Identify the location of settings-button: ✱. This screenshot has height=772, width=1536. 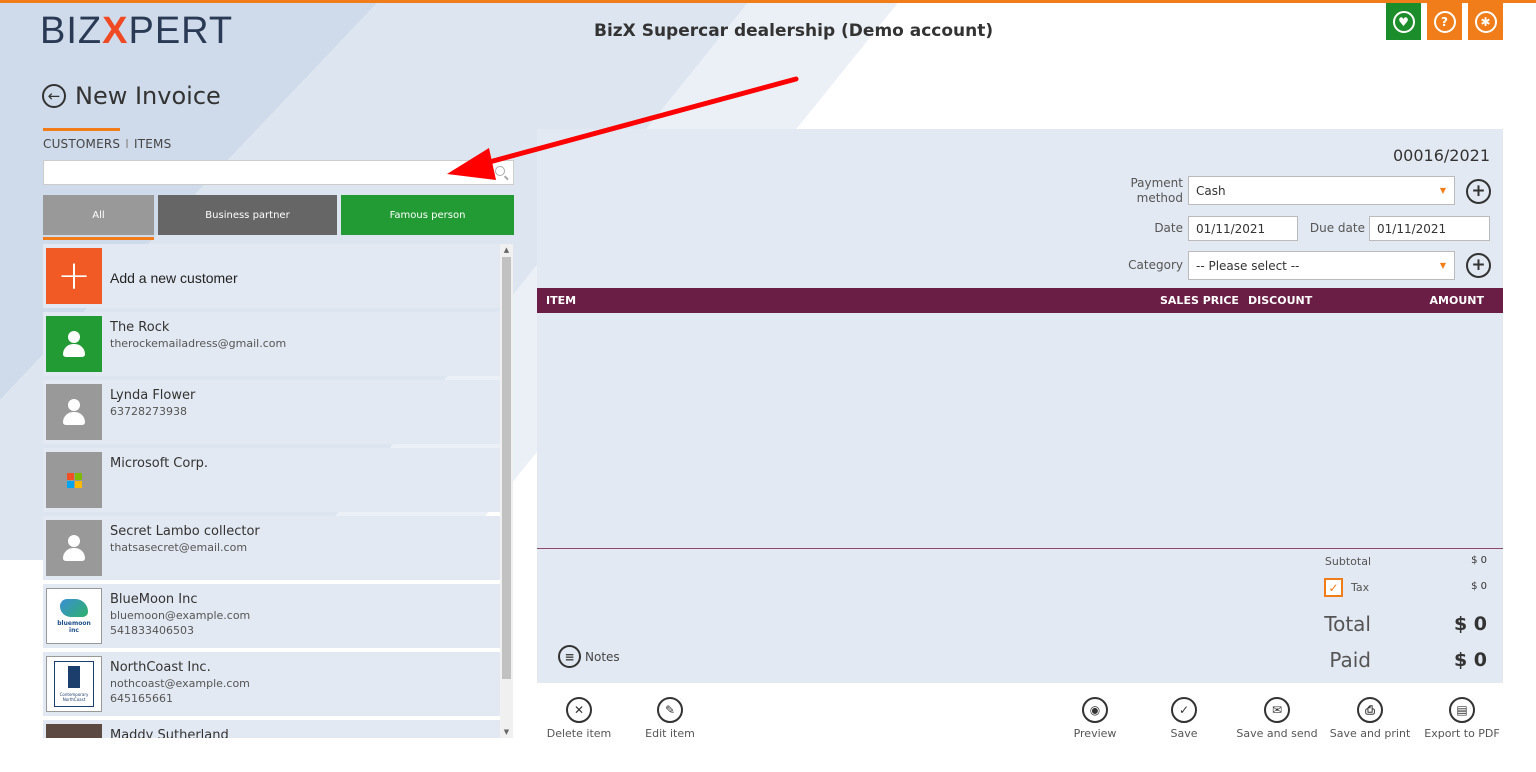
(1485, 21).